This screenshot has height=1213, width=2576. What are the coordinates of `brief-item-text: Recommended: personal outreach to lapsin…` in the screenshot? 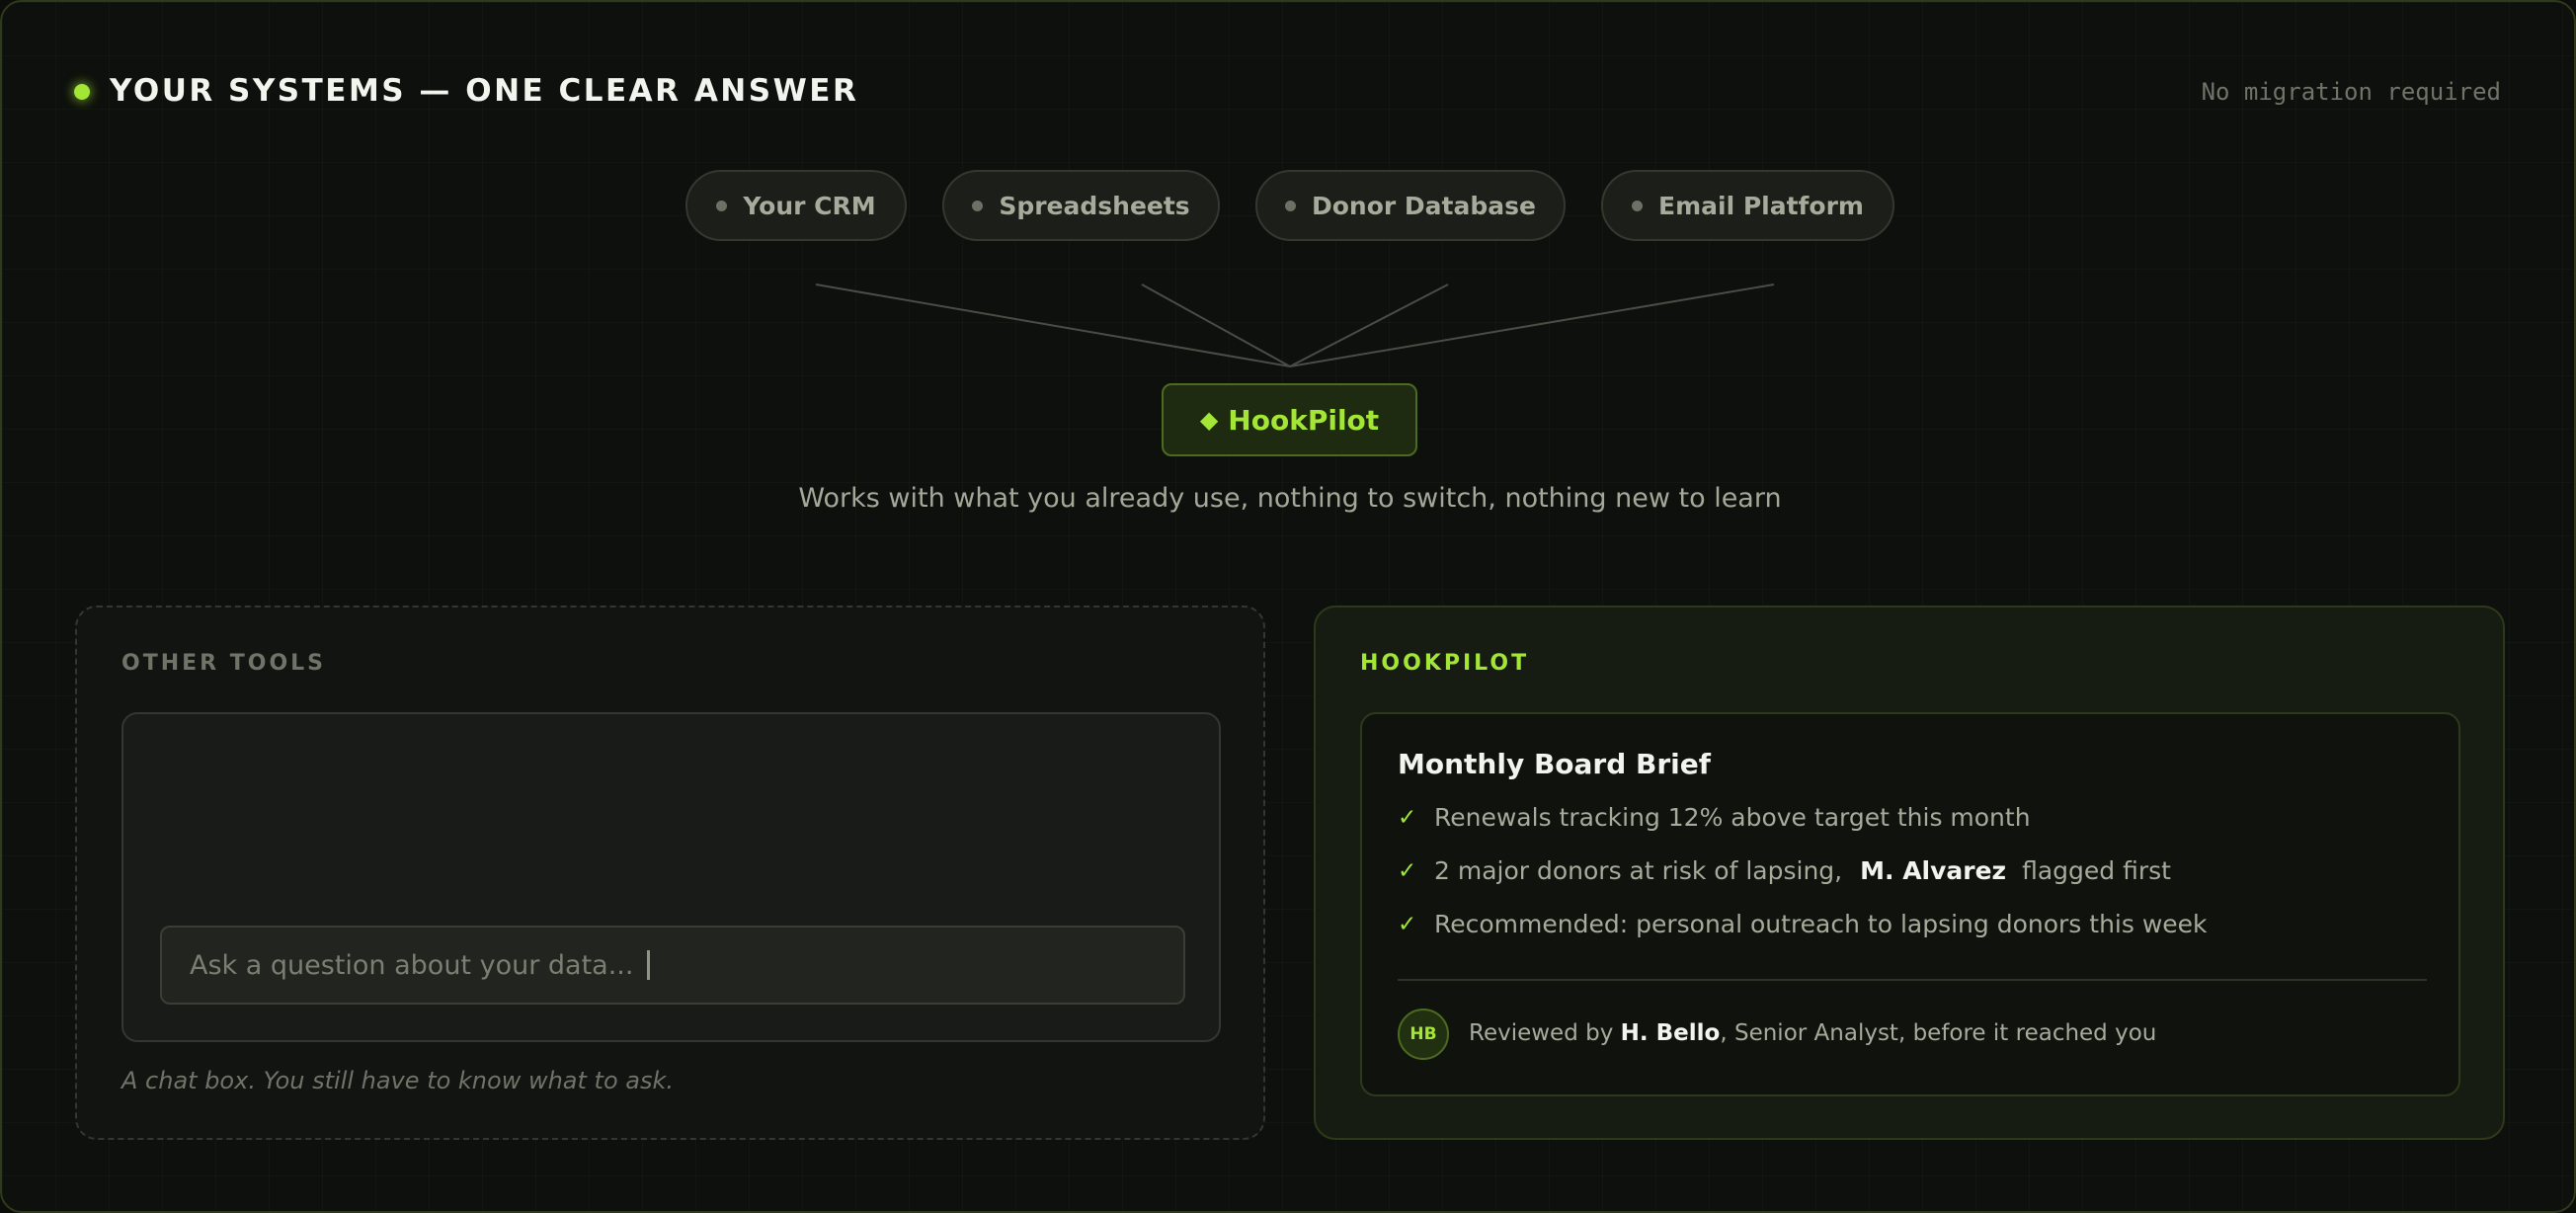 It's located at (1821, 924).